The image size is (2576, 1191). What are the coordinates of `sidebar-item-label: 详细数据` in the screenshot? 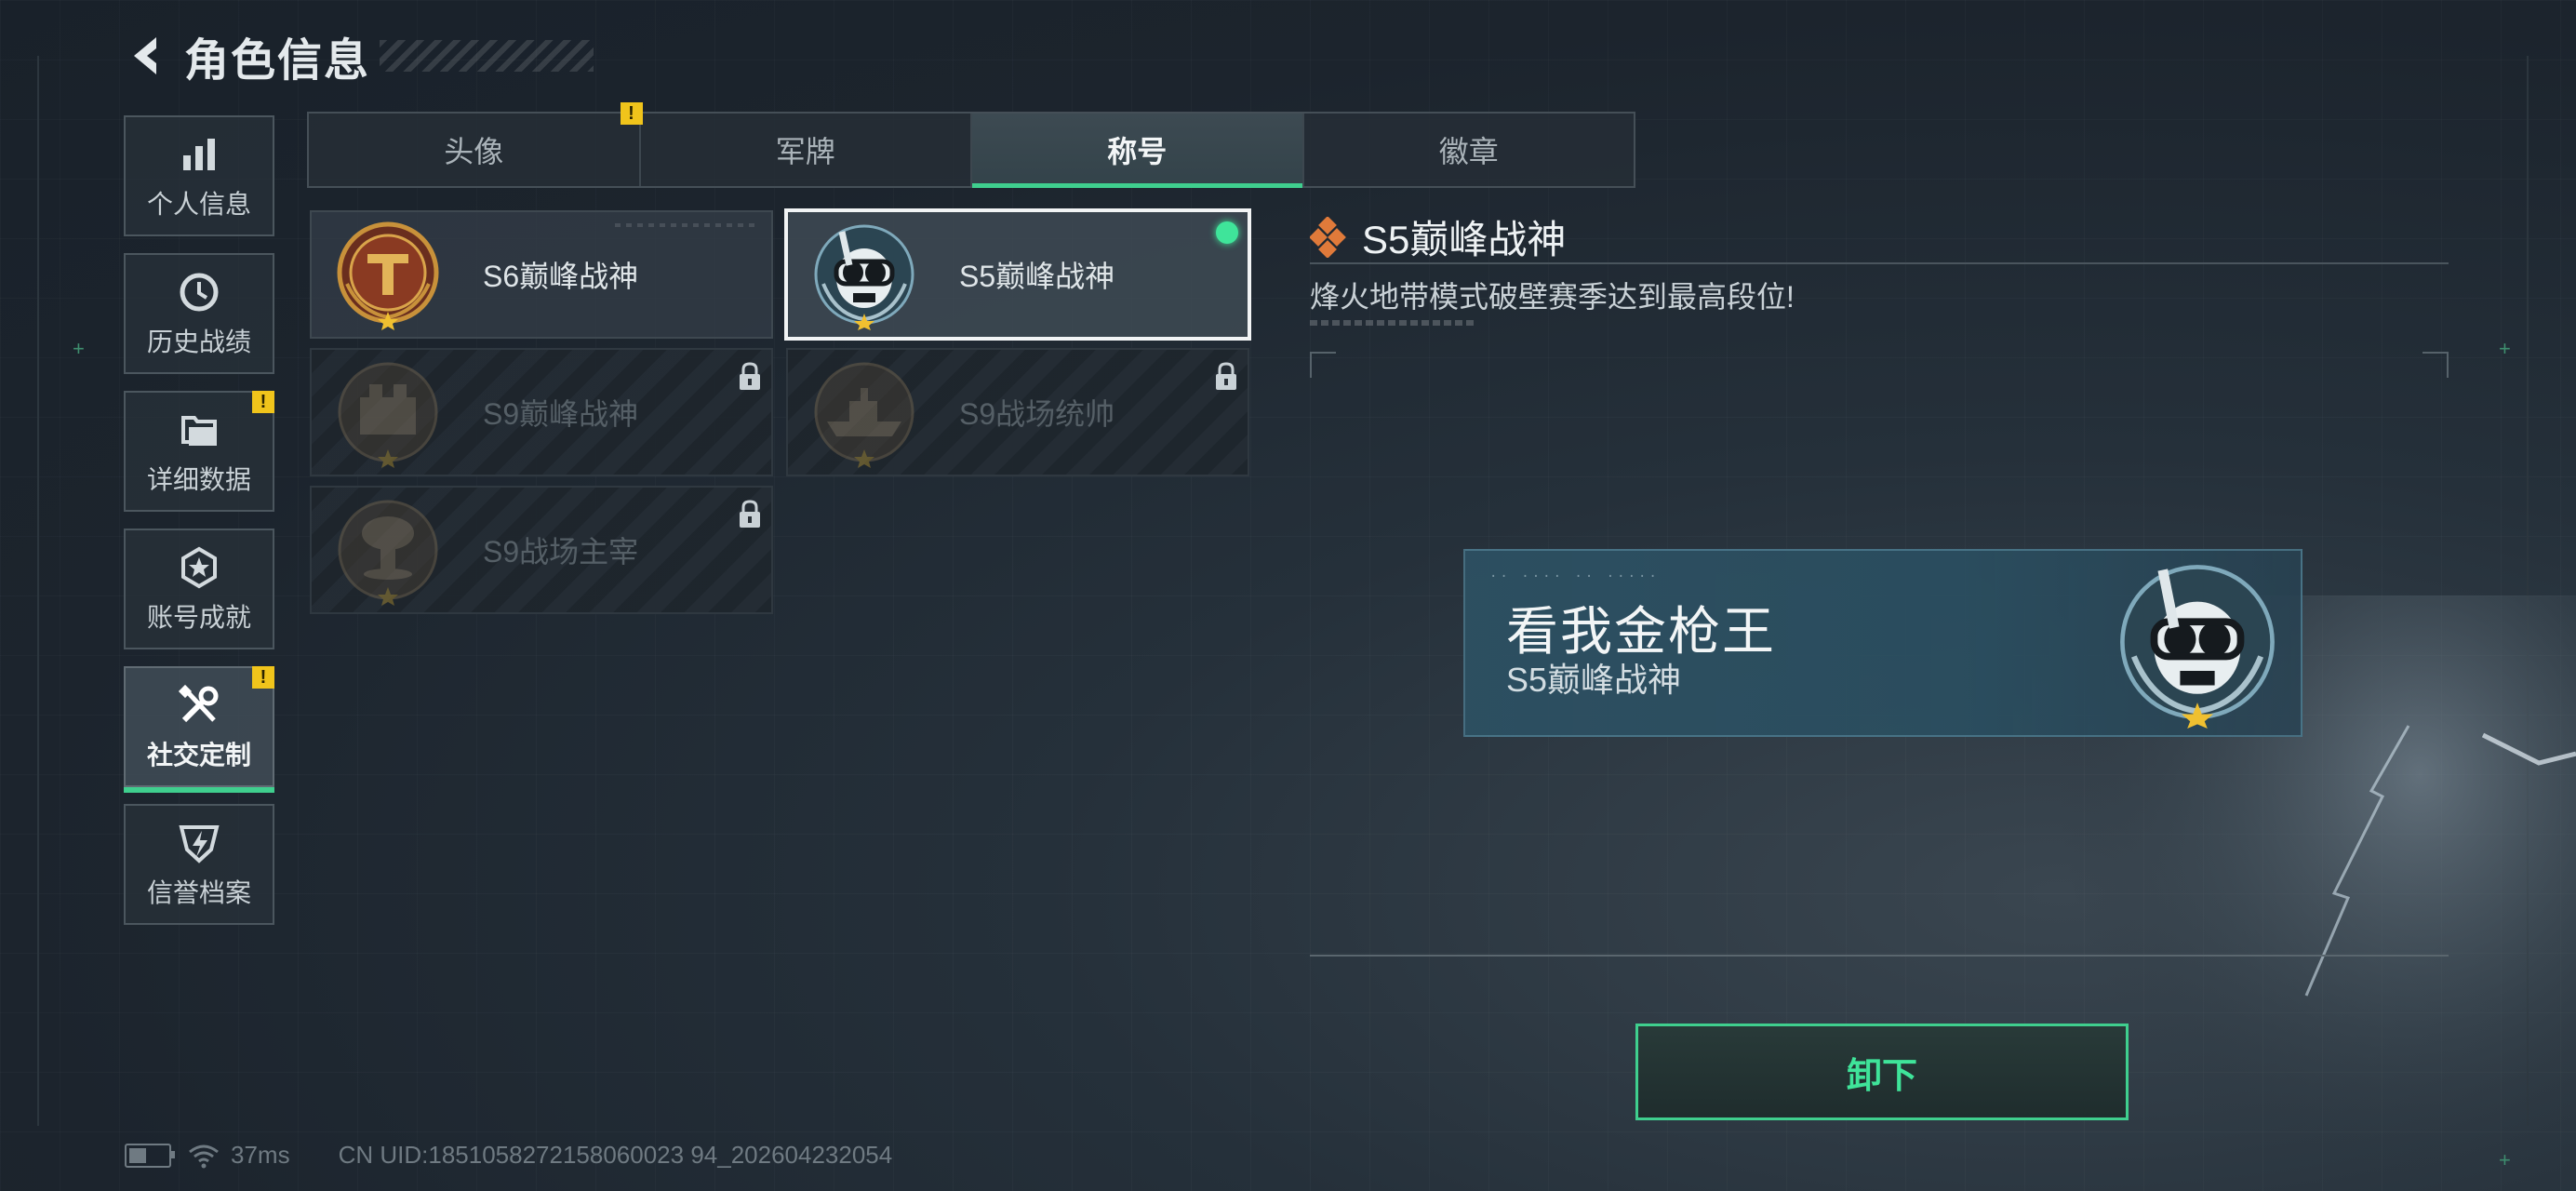 It's located at (198, 479).